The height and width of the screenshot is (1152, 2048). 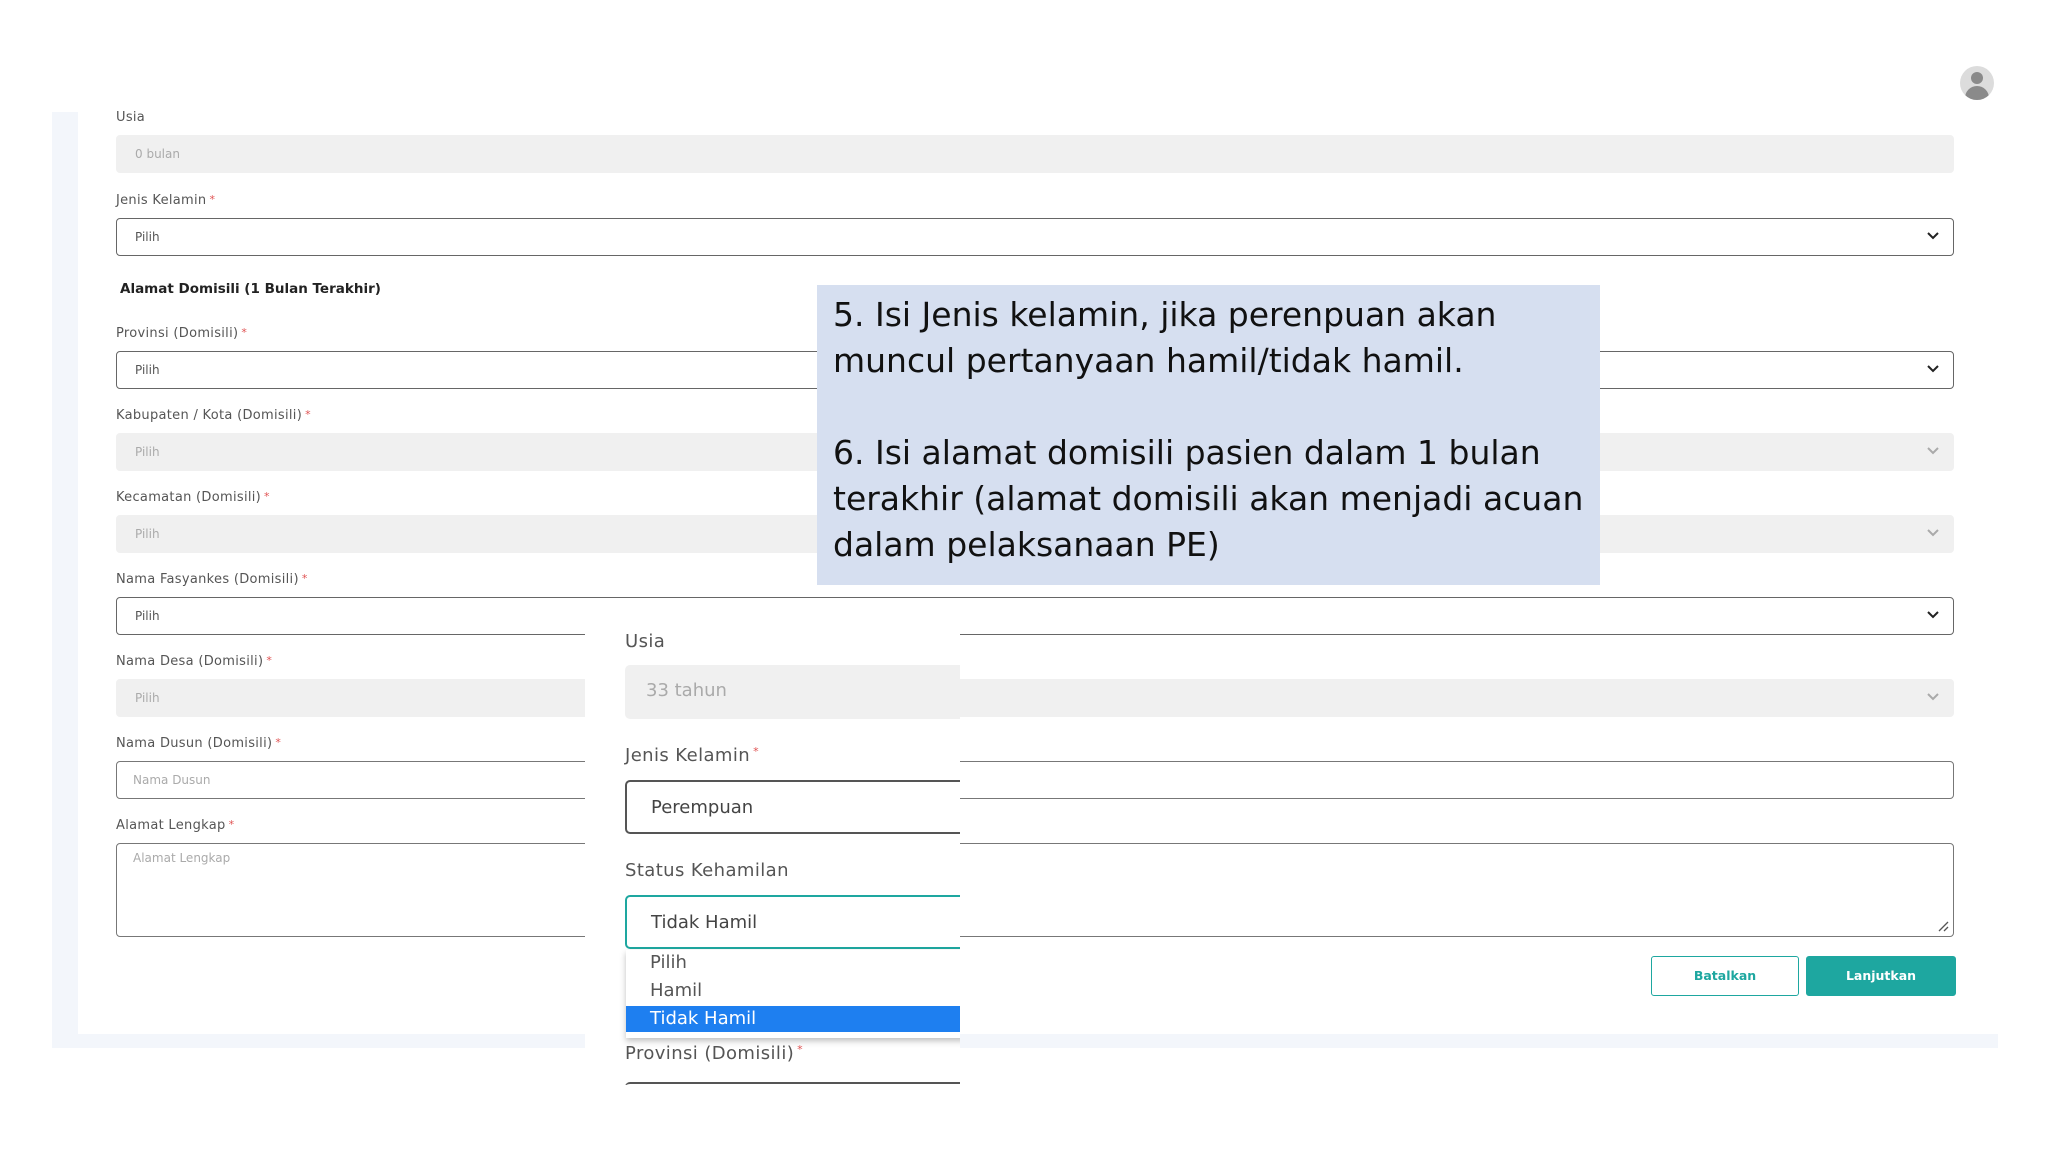 What do you see at coordinates (1977, 93) in the screenshot?
I see `avatar-body` at bounding box center [1977, 93].